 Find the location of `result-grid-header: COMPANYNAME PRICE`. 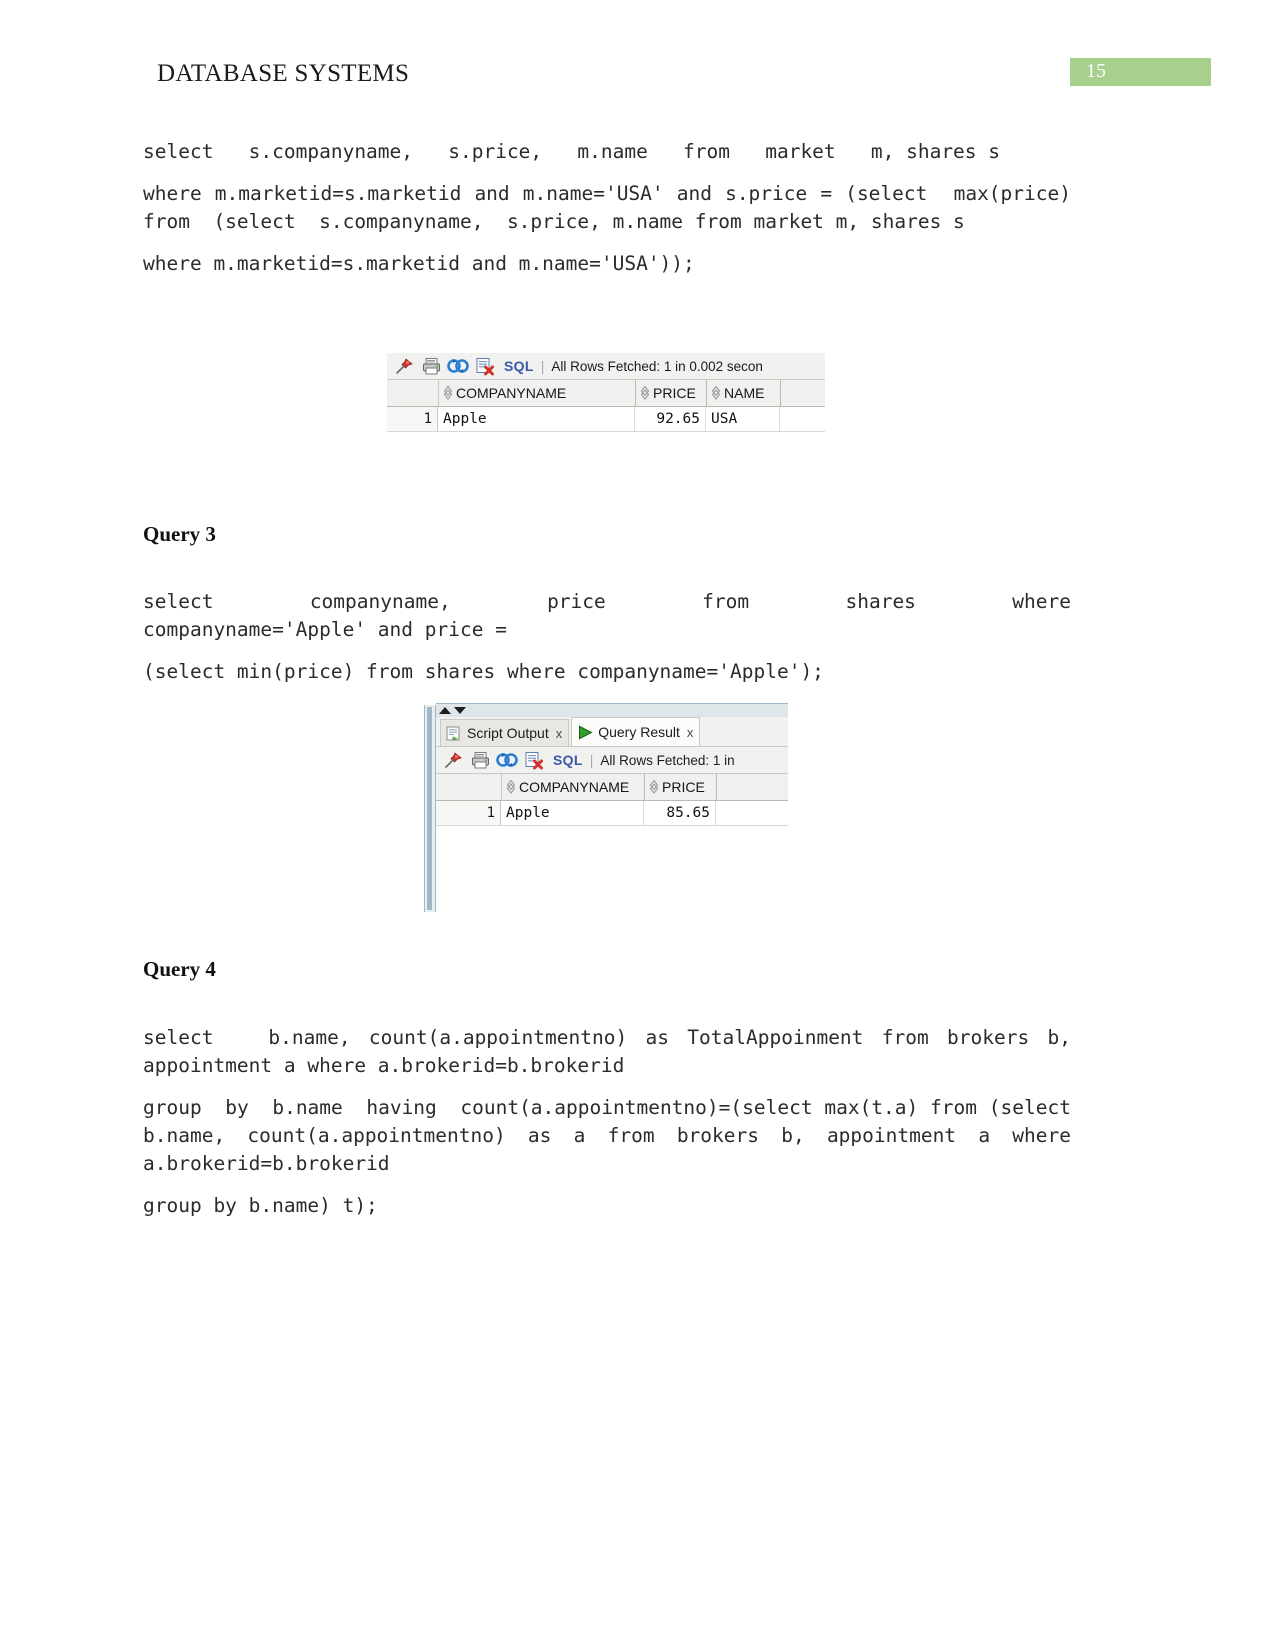

result-grid-header: COMPANYNAME PRICE is located at coordinates (612, 787).